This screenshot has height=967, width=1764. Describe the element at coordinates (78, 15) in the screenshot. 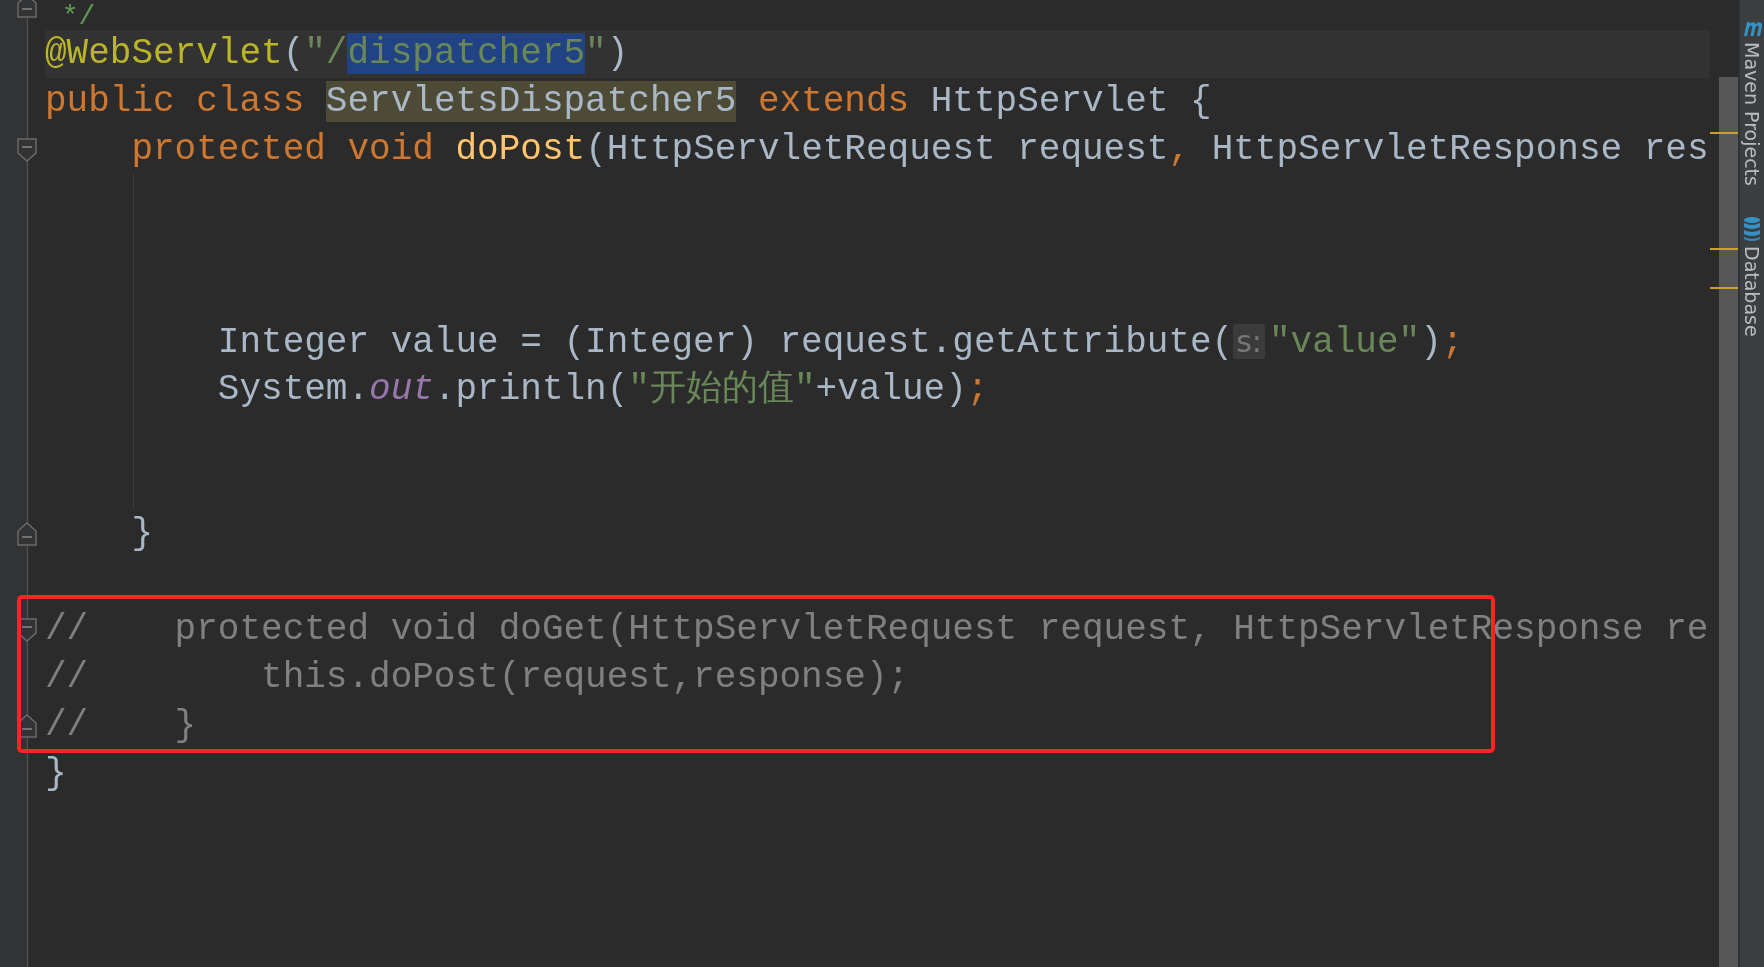

I see `code-line: */` at that location.